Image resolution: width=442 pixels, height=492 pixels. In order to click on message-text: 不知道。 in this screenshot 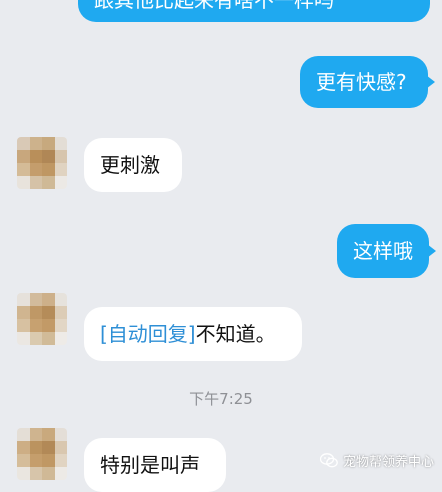, I will do `click(235, 334)`.